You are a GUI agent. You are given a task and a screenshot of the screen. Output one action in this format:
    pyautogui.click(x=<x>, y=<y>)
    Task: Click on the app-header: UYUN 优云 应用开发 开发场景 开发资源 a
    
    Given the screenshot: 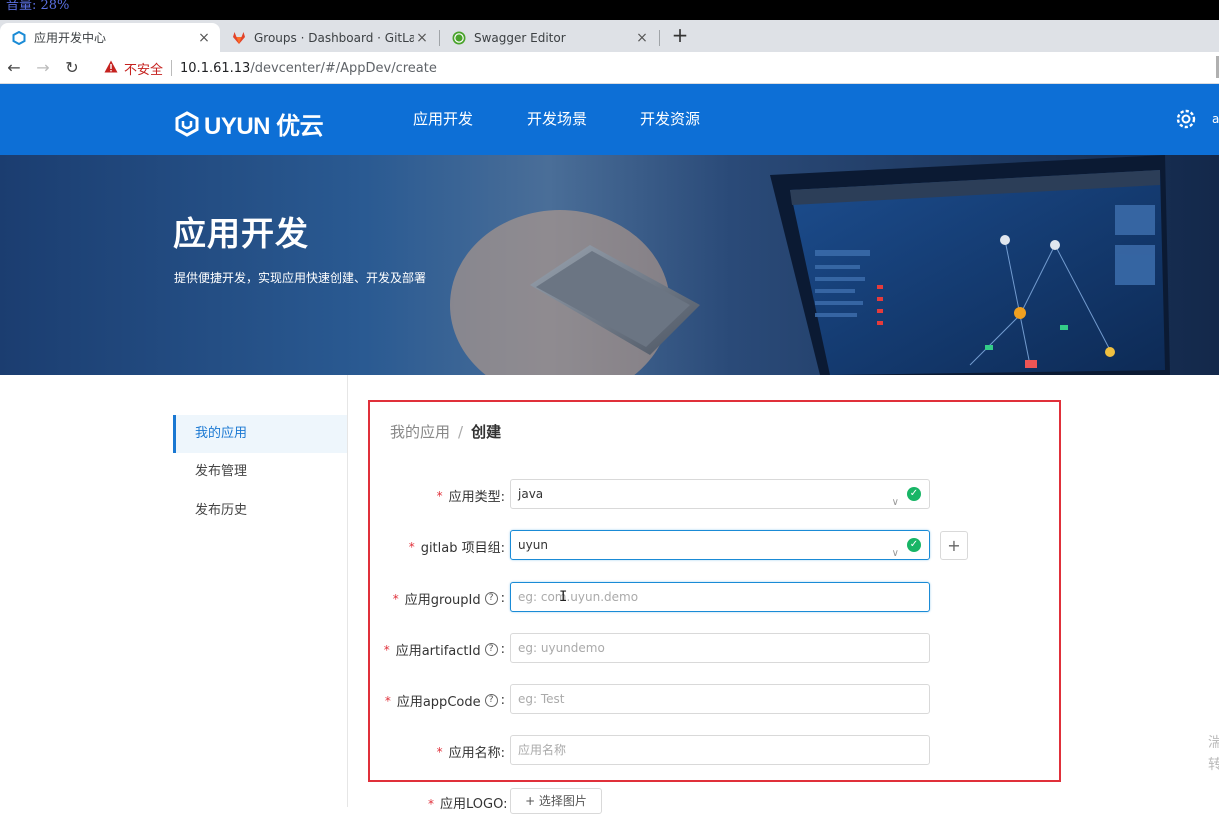 What is the action you would take?
    pyautogui.click(x=609, y=119)
    